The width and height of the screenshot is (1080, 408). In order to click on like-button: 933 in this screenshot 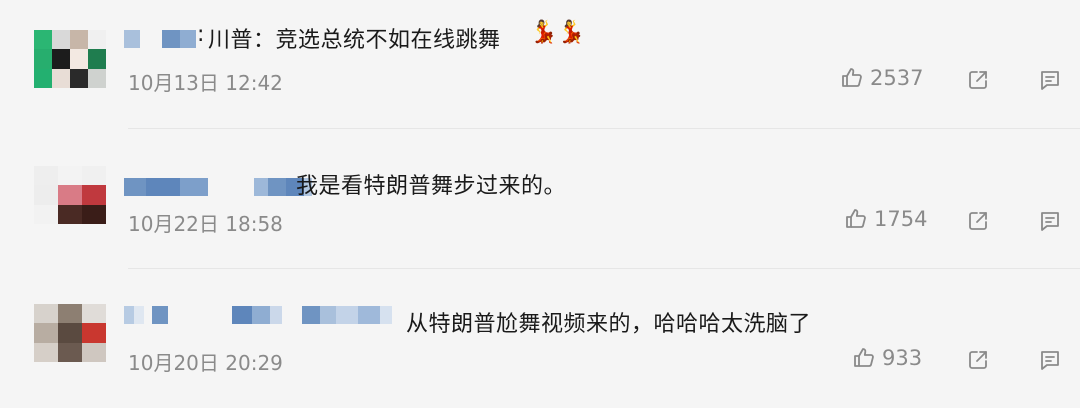, I will do `click(887, 358)`.